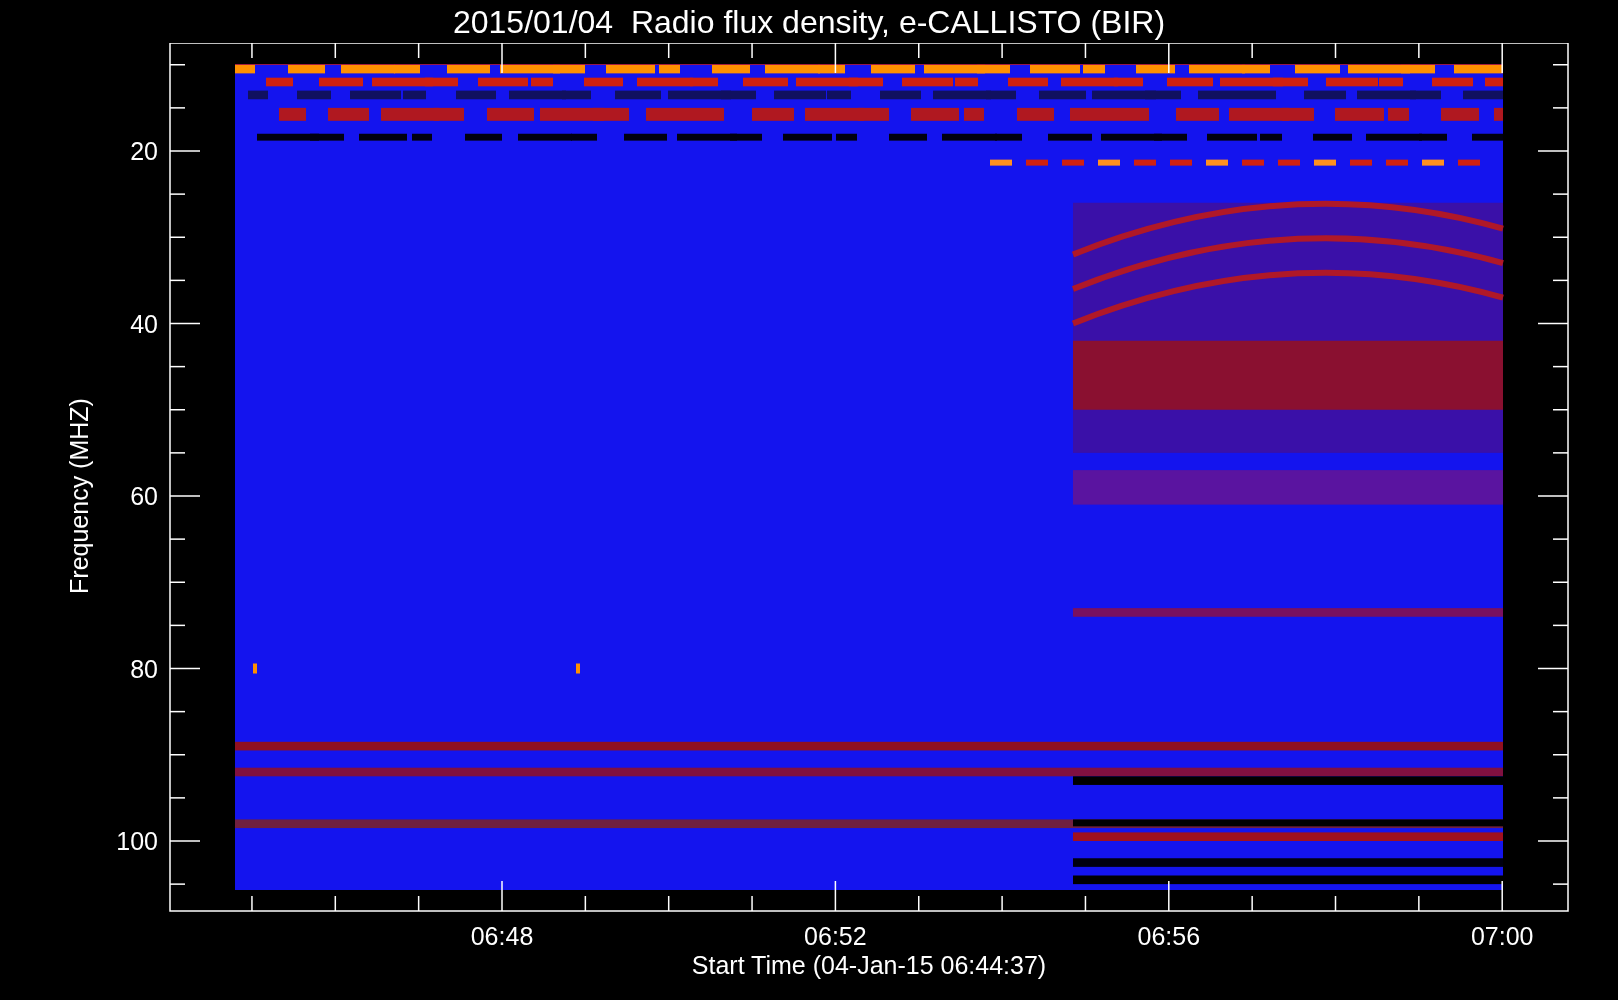  Describe the element at coordinates (809, 21) in the screenshot. I see `chart-title: 2015/01/04 Radio flux density, e-CALLISTO (BIR)` at that location.